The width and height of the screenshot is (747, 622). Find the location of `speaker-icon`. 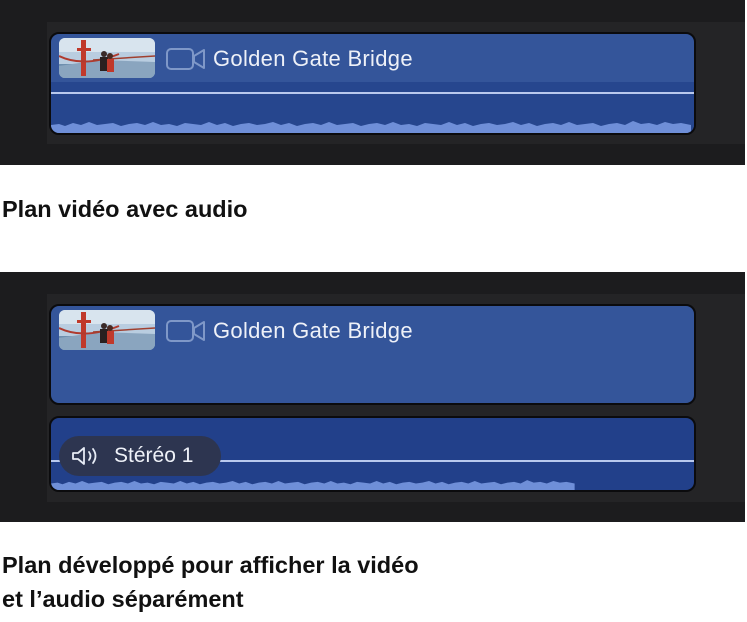

speaker-icon is located at coordinates (84, 456).